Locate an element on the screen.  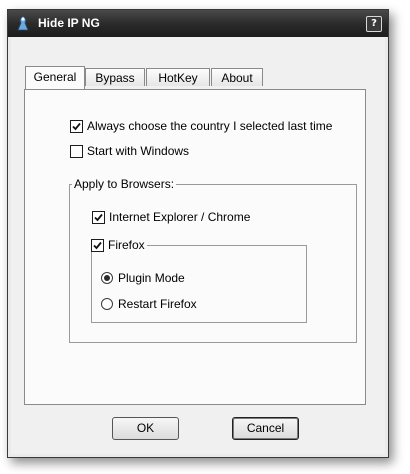
tab-about-label: About is located at coordinates (237, 78).